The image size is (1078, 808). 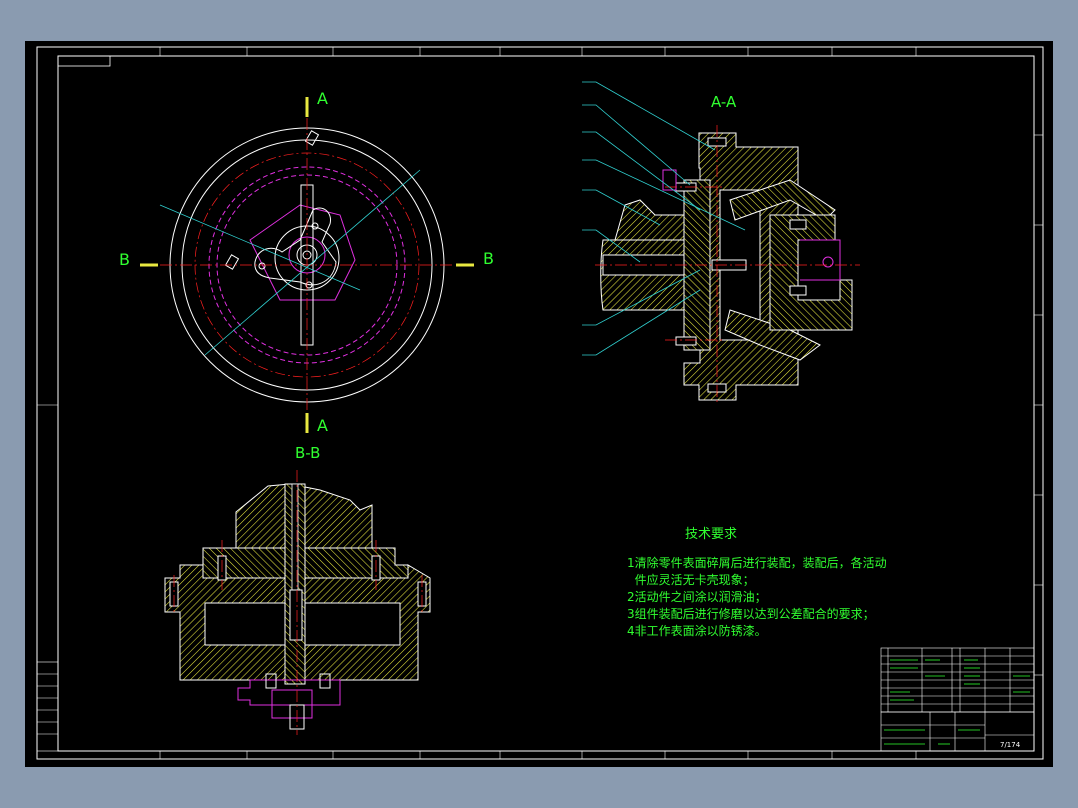 I want to click on cut-label-a-top: A, so click(x=322, y=98).